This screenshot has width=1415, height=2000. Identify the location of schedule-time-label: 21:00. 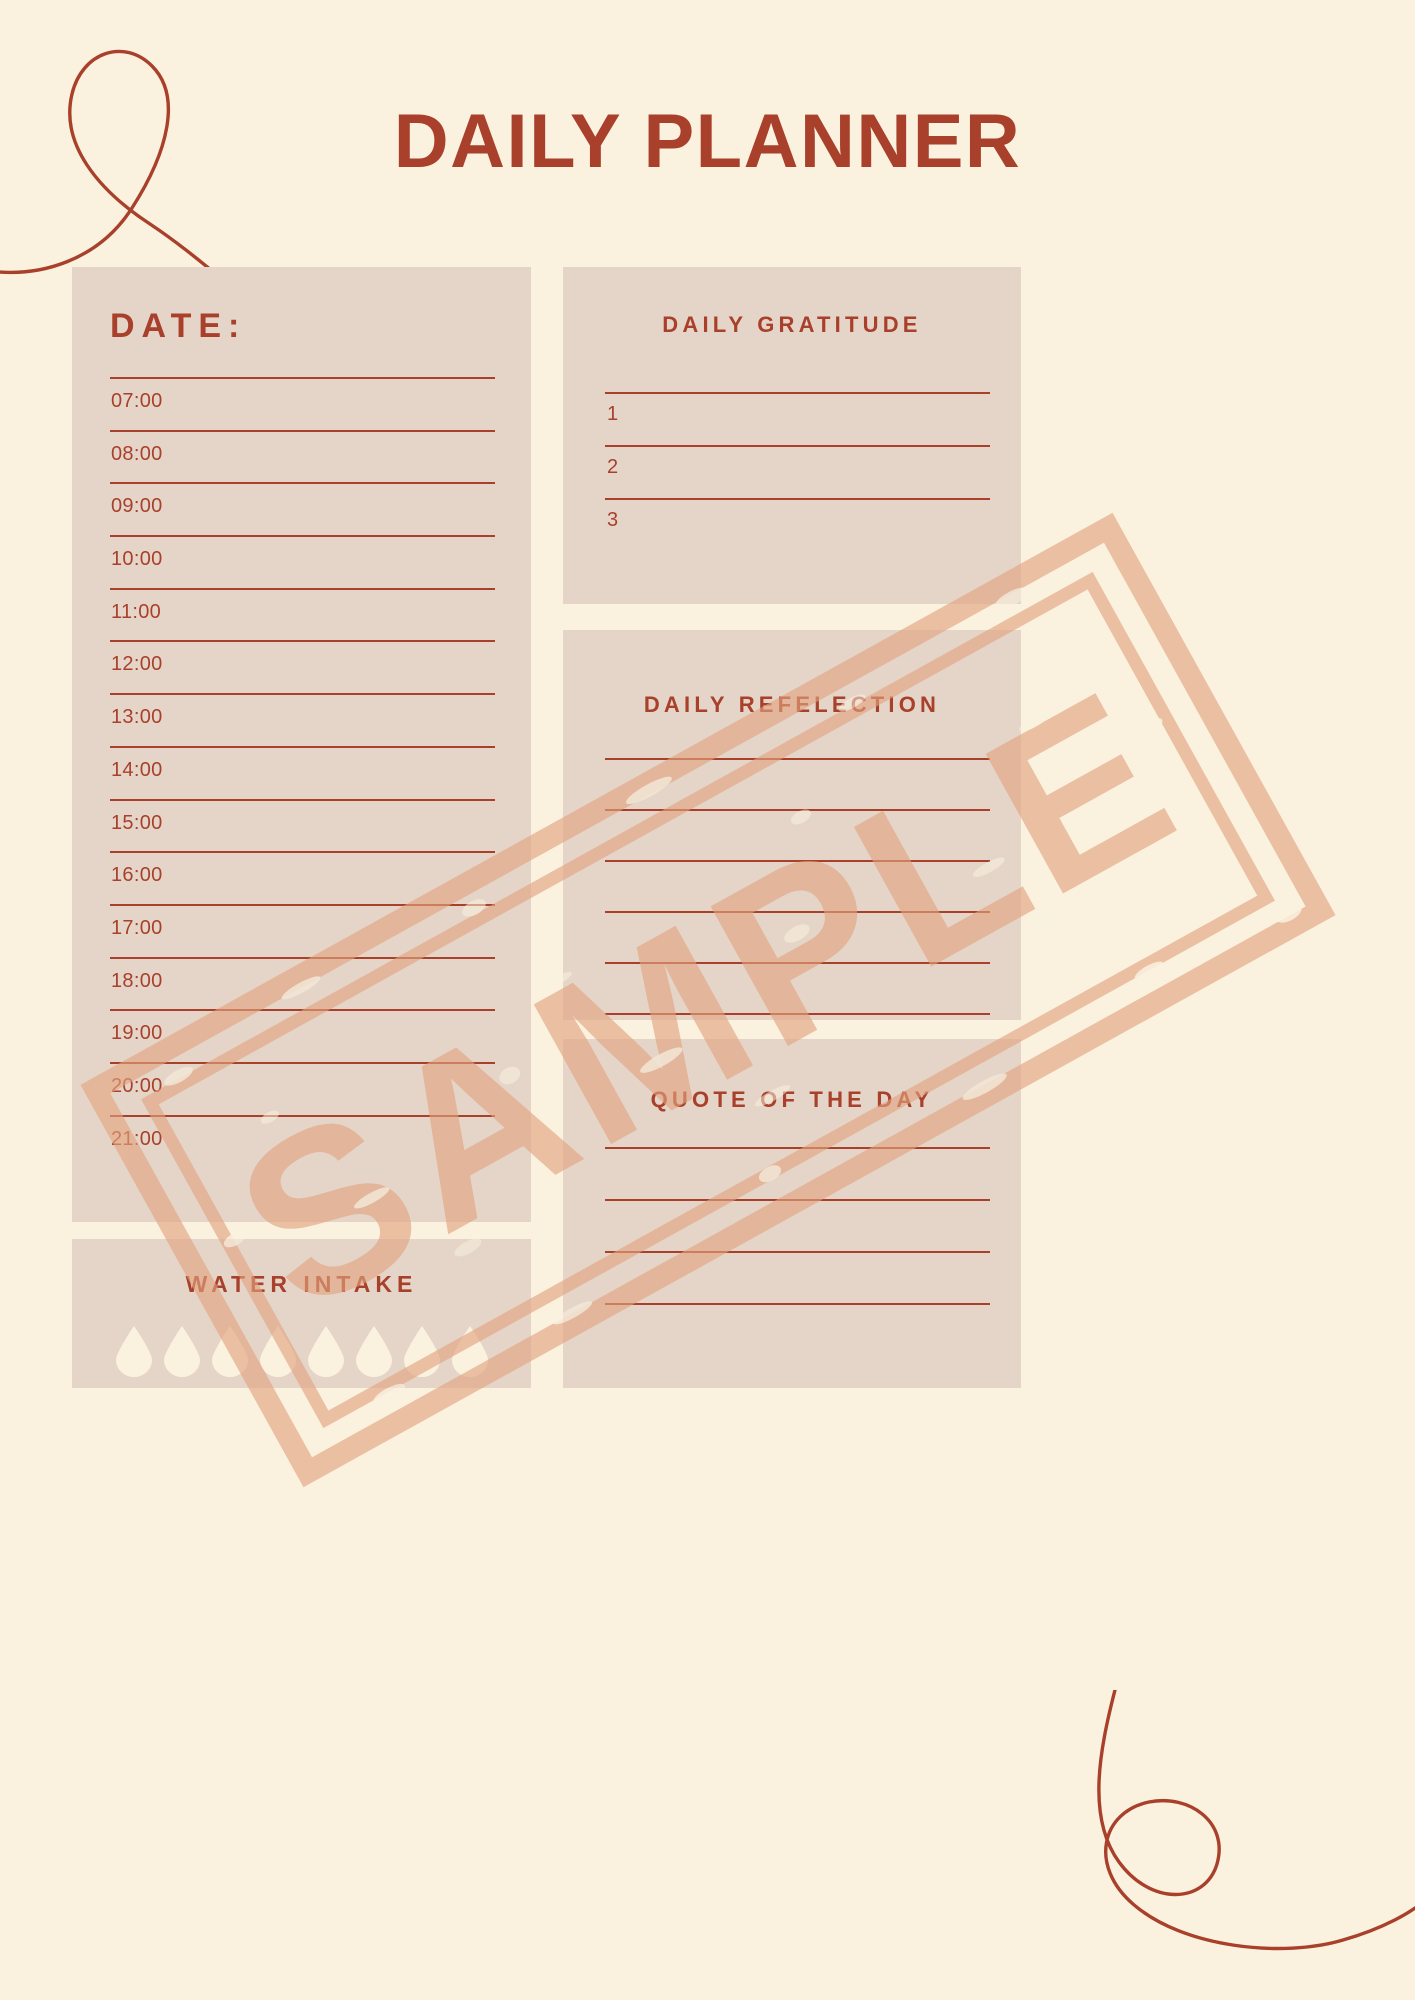
(137, 1138).